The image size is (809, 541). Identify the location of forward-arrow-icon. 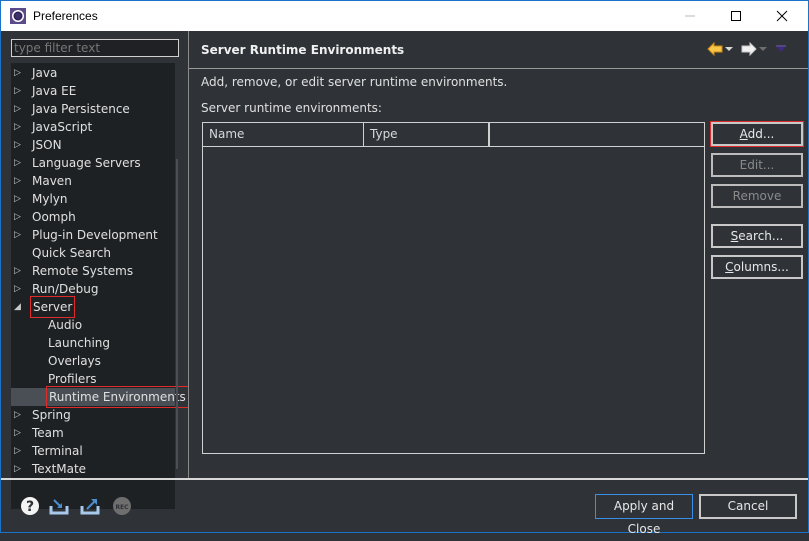
(749, 49).